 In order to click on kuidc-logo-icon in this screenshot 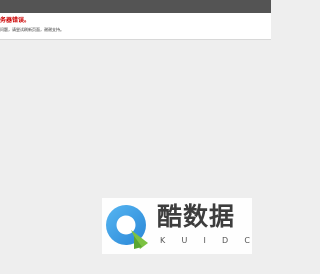, I will do `click(127, 227)`.